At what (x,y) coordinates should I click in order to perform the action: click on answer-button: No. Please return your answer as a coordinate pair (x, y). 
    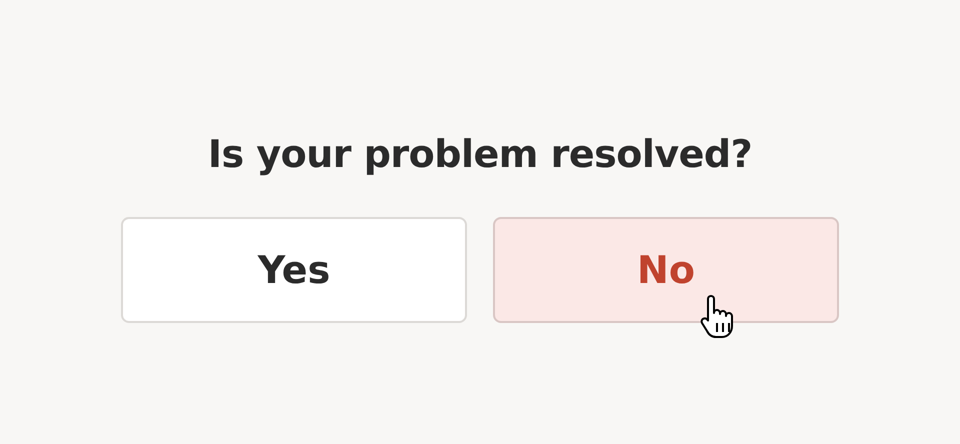
    Looking at the image, I should click on (666, 270).